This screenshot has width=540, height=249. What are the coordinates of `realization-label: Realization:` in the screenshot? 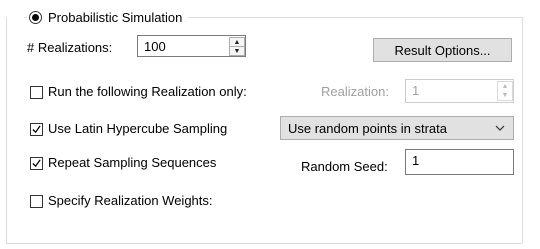 It's located at (355, 91).